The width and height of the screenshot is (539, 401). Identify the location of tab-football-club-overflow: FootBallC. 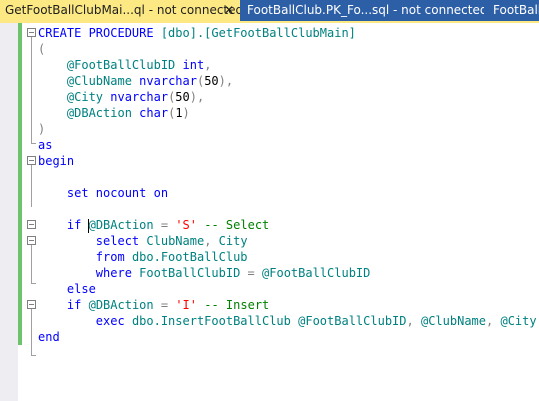
(513, 10).